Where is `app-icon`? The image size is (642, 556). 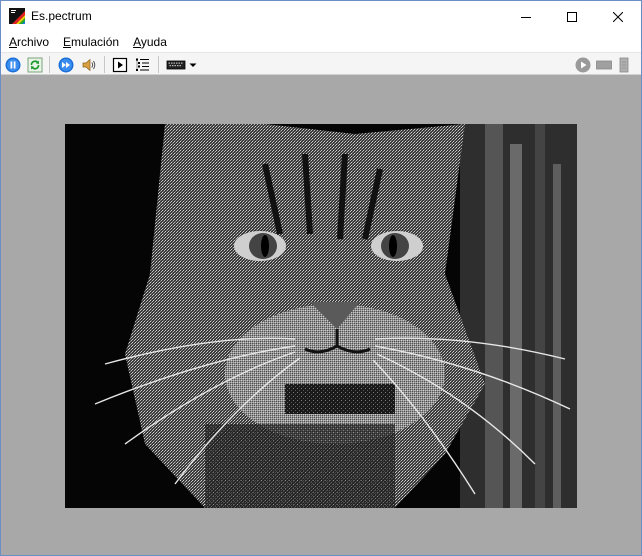 app-icon is located at coordinates (17, 16).